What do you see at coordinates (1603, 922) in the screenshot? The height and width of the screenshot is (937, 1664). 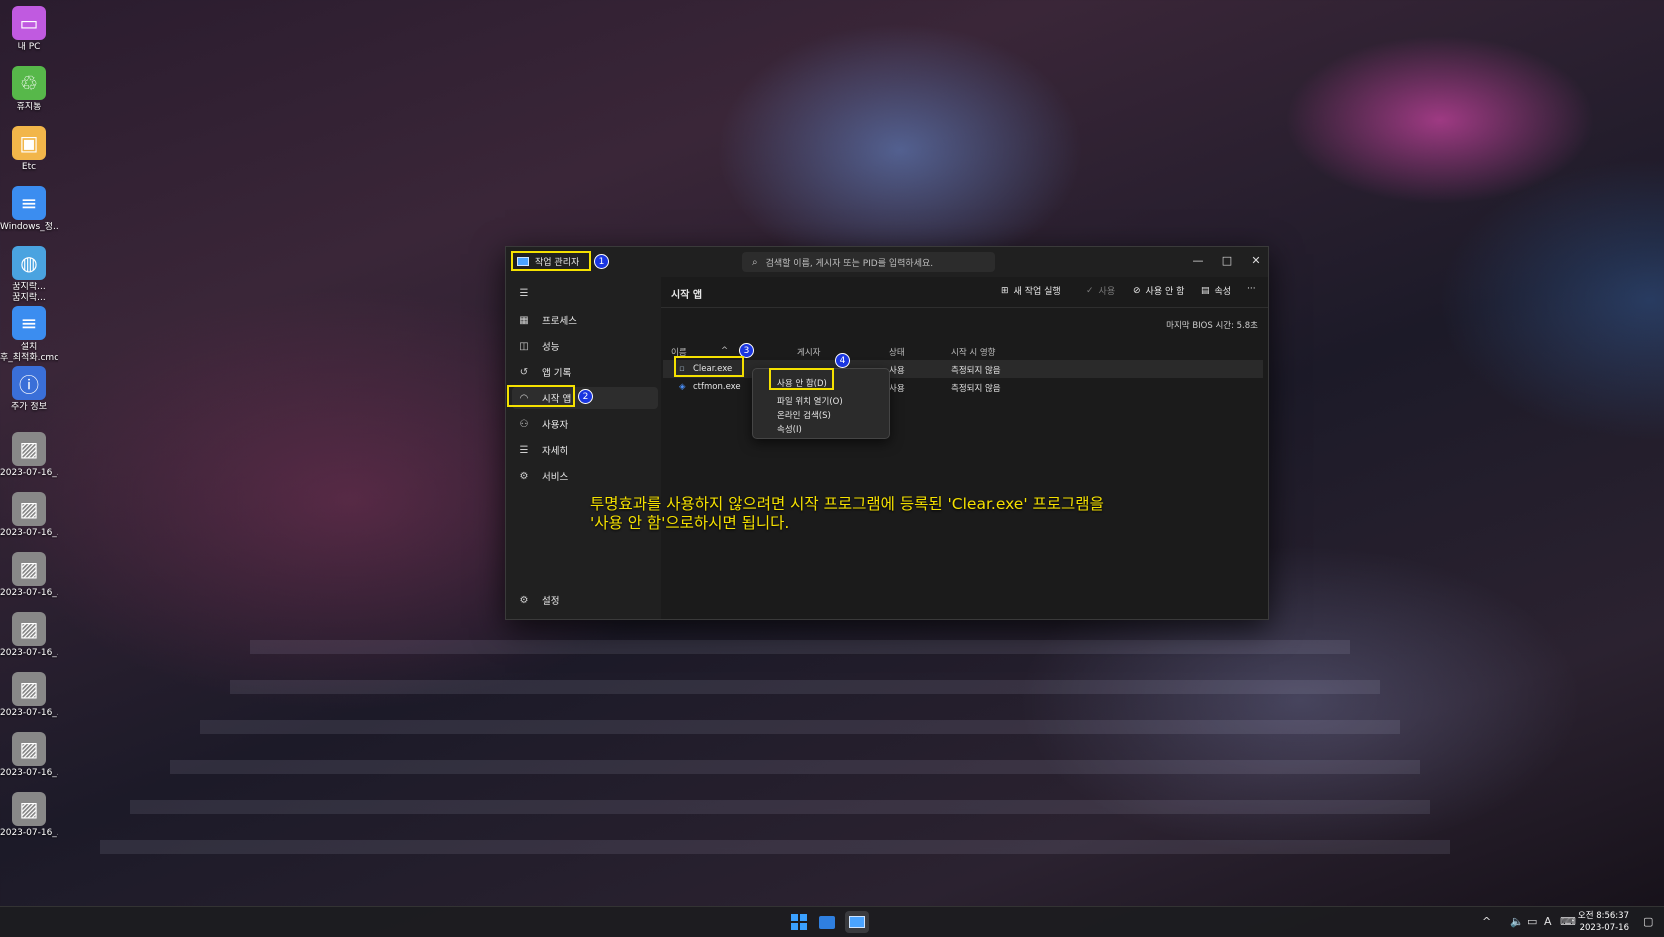 I see `clock: 오전 8:56:37 2023-07-16` at bounding box center [1603, 922].